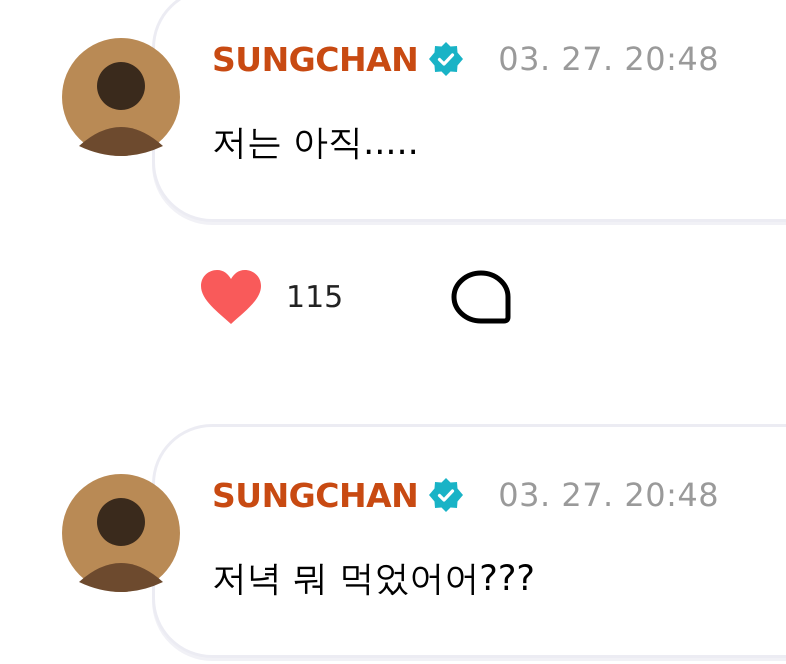 This screenshot has height=664, width=786. I want to click on message-text: 저녁 뭐 먹었어어???, so click(374, 579).